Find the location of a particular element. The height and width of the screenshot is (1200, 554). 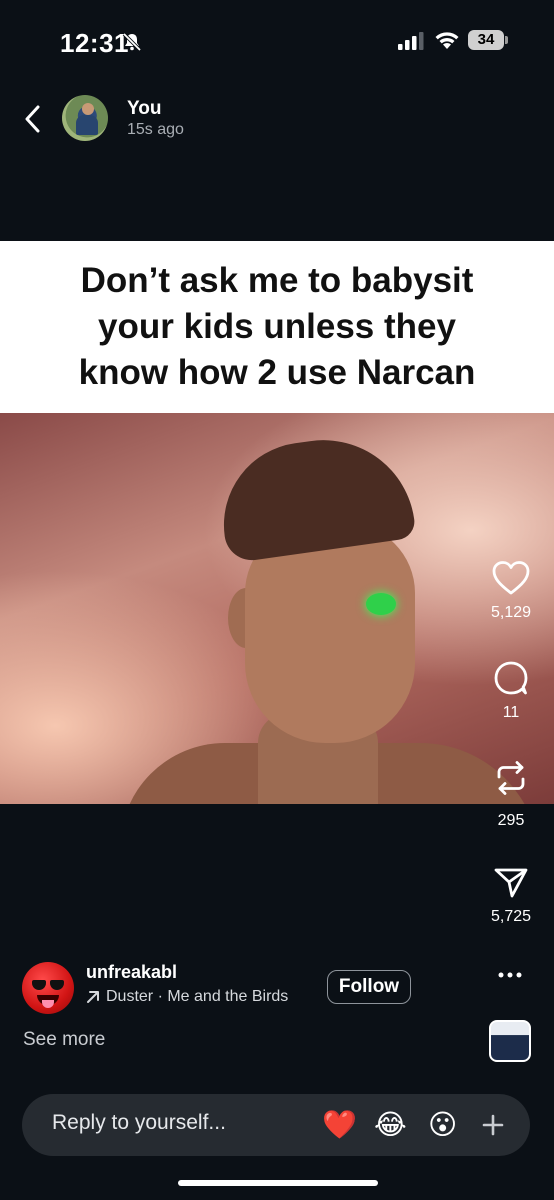

battery-indicator: 34 is located at coordinates (488, 40).